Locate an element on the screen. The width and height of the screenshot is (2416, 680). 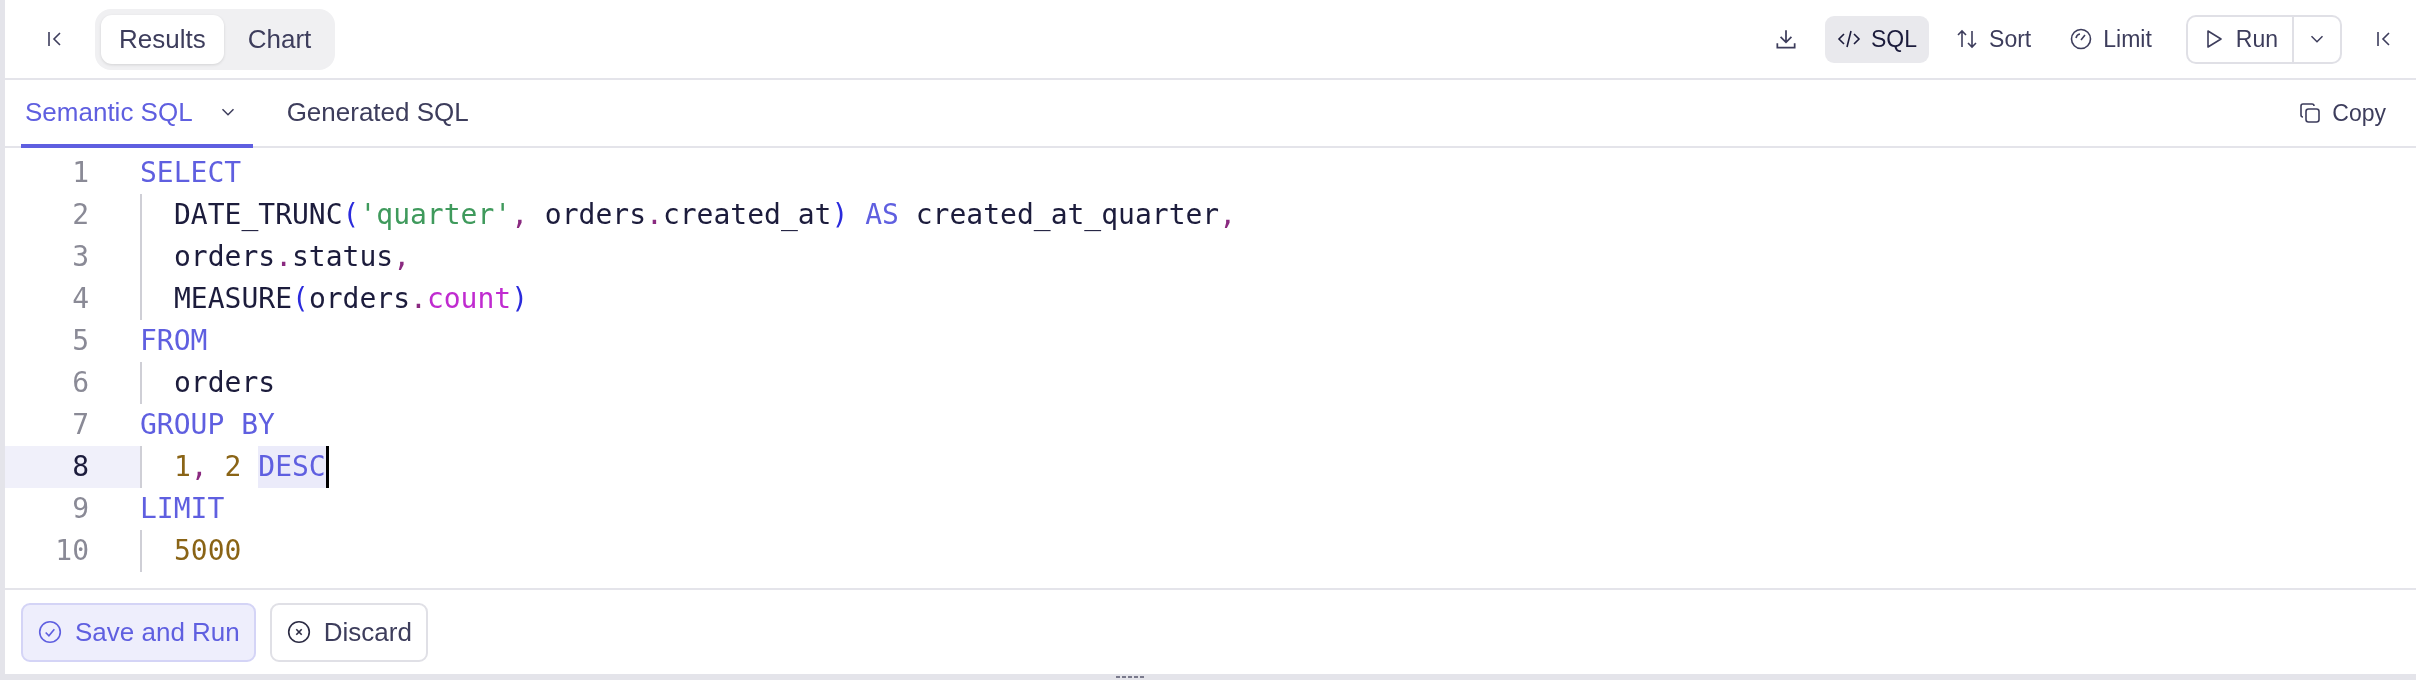
line-number: 6 is located at coordinates (80, 383).